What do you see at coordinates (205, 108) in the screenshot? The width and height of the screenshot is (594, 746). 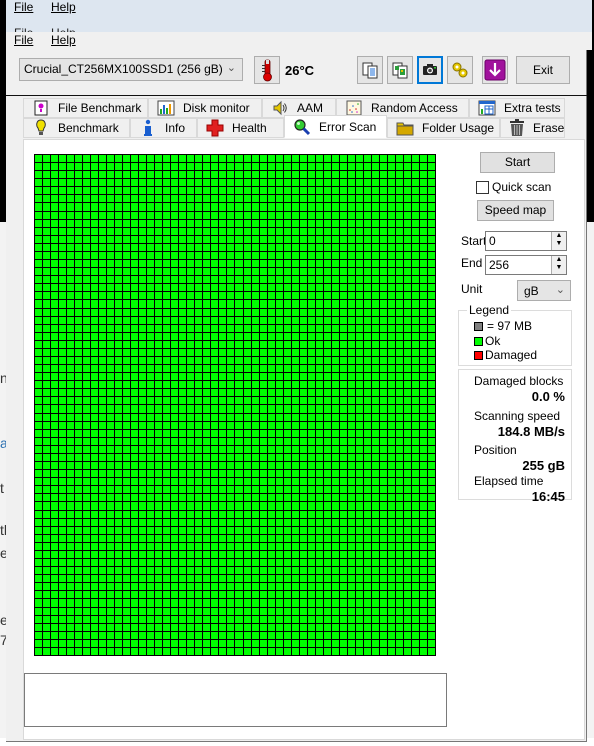 I see `tab-disk-monitor: Disk monitor` at bounding box center [205, 108].